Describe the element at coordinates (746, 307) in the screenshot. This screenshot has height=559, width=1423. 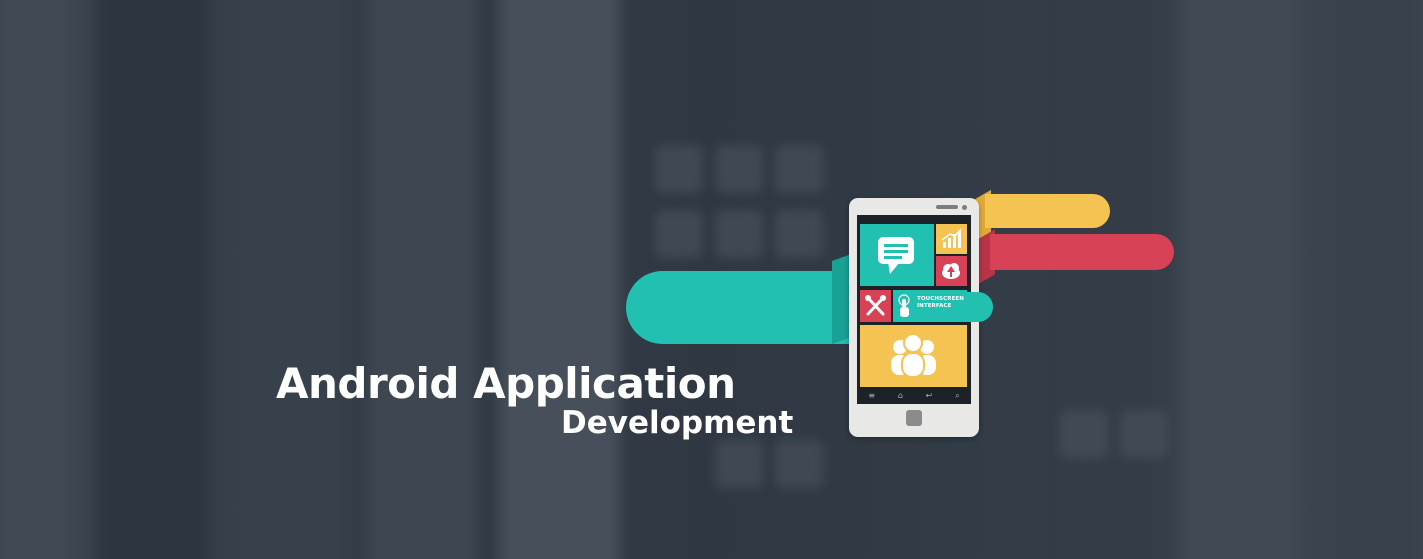
I see `teal-ribbon` at that location.